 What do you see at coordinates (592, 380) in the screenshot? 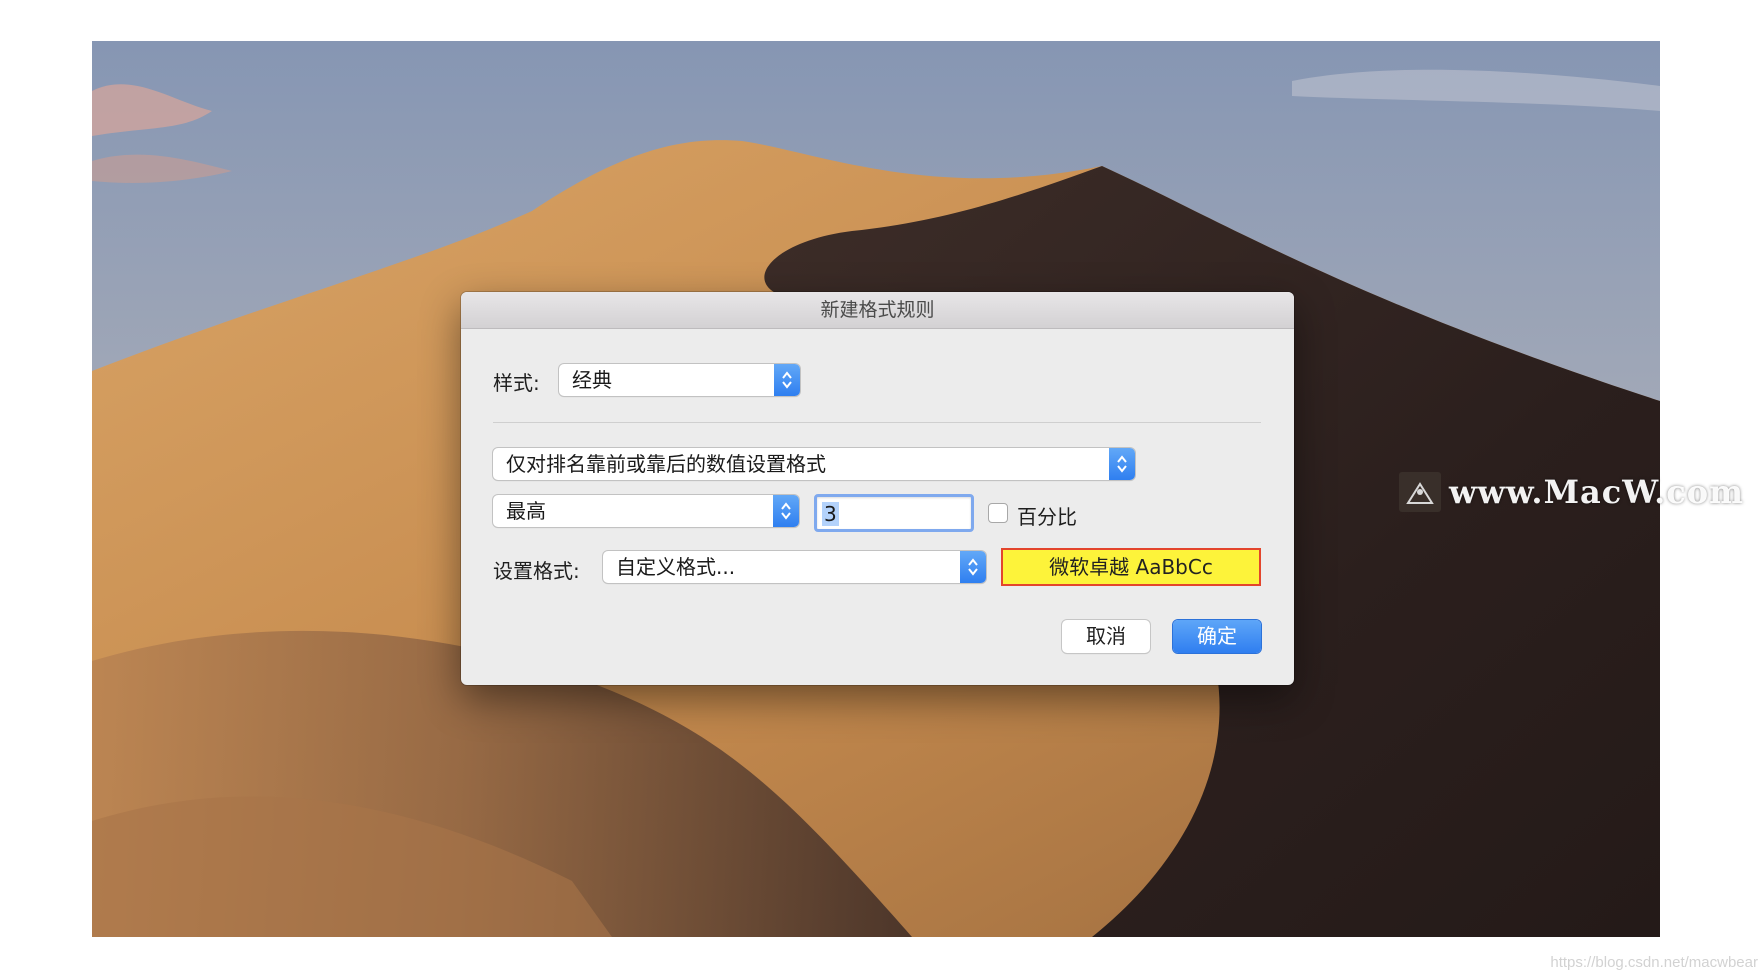
I see `style-popup-value: 经典` at bounding box center [592, 380].